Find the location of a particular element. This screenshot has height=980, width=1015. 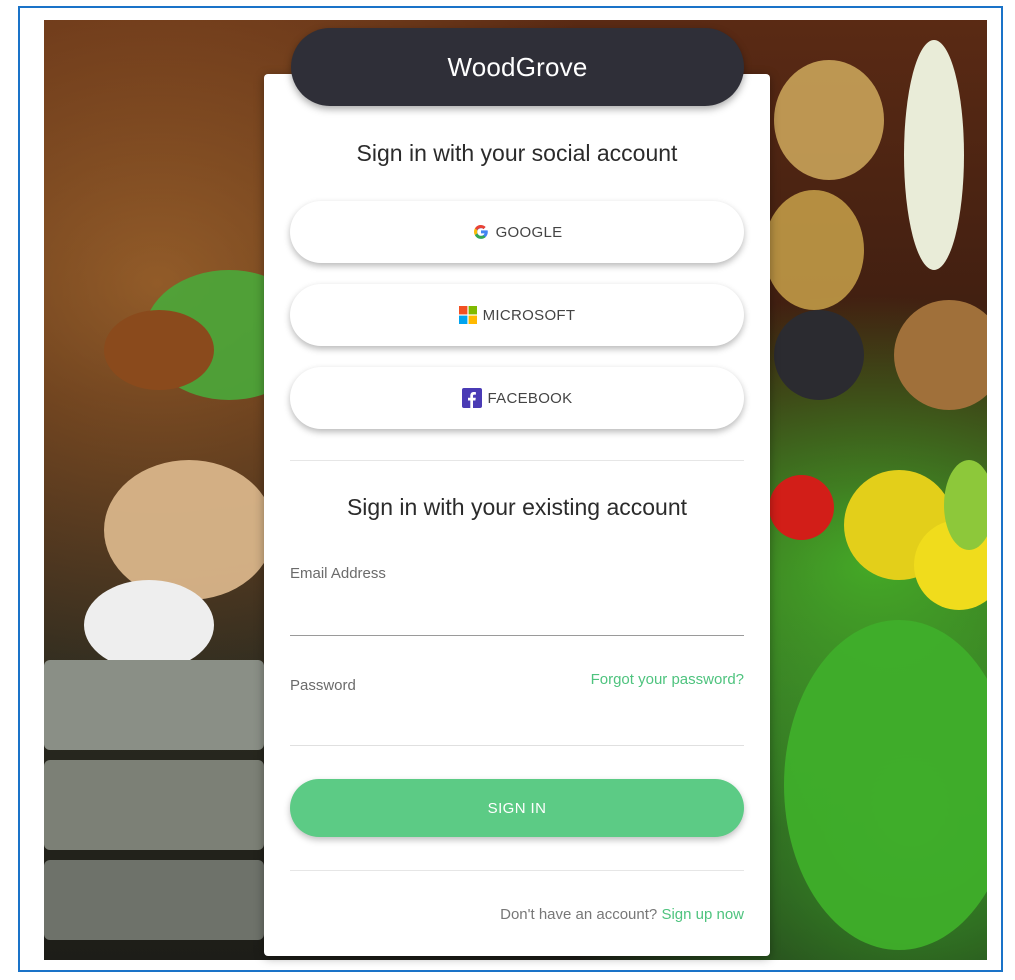

social-heading: Sign in with your social account is located at coordinates (517, 153).